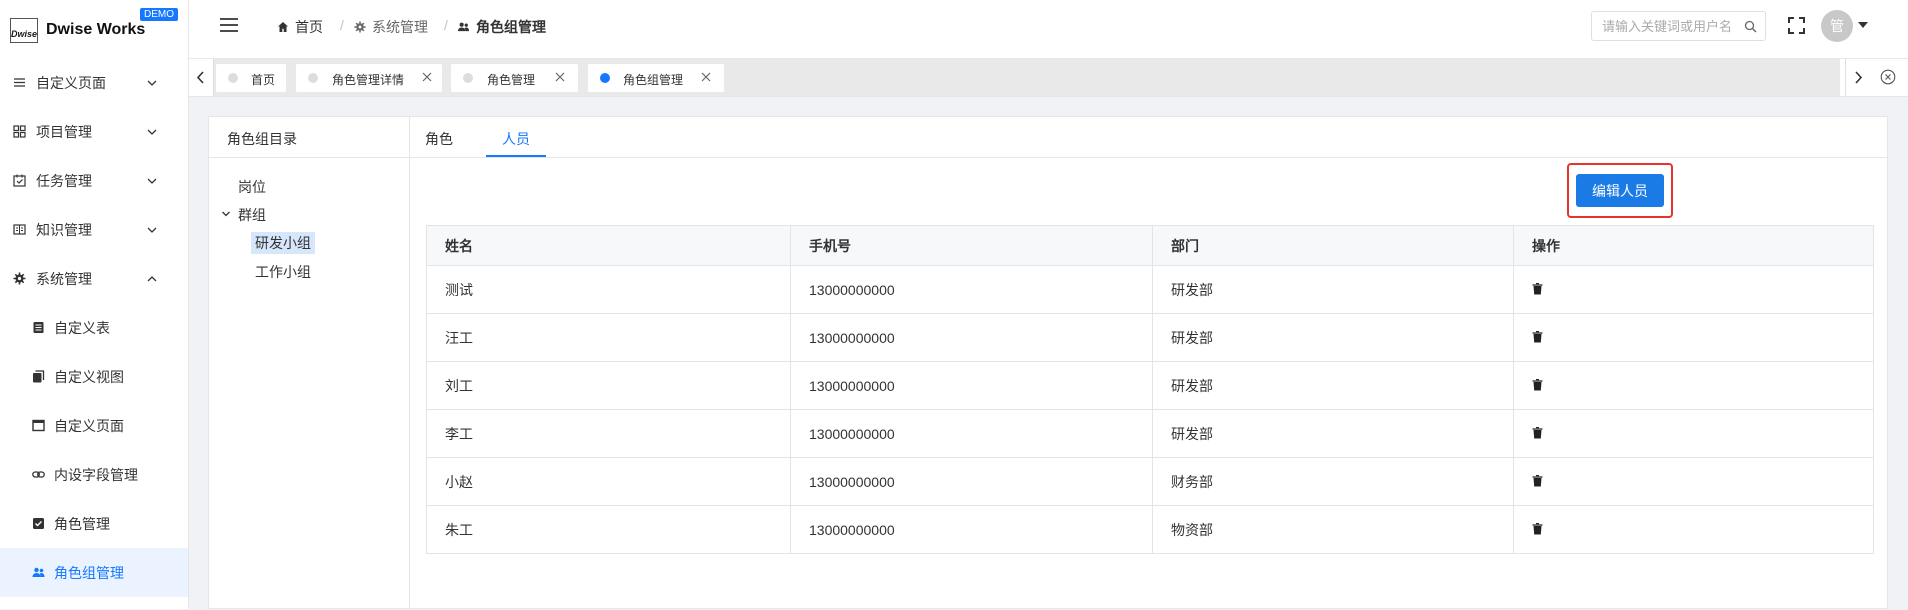  Describe the element at coordinates (39, 376) in the screenshot. I see `copy-icon` at that location.